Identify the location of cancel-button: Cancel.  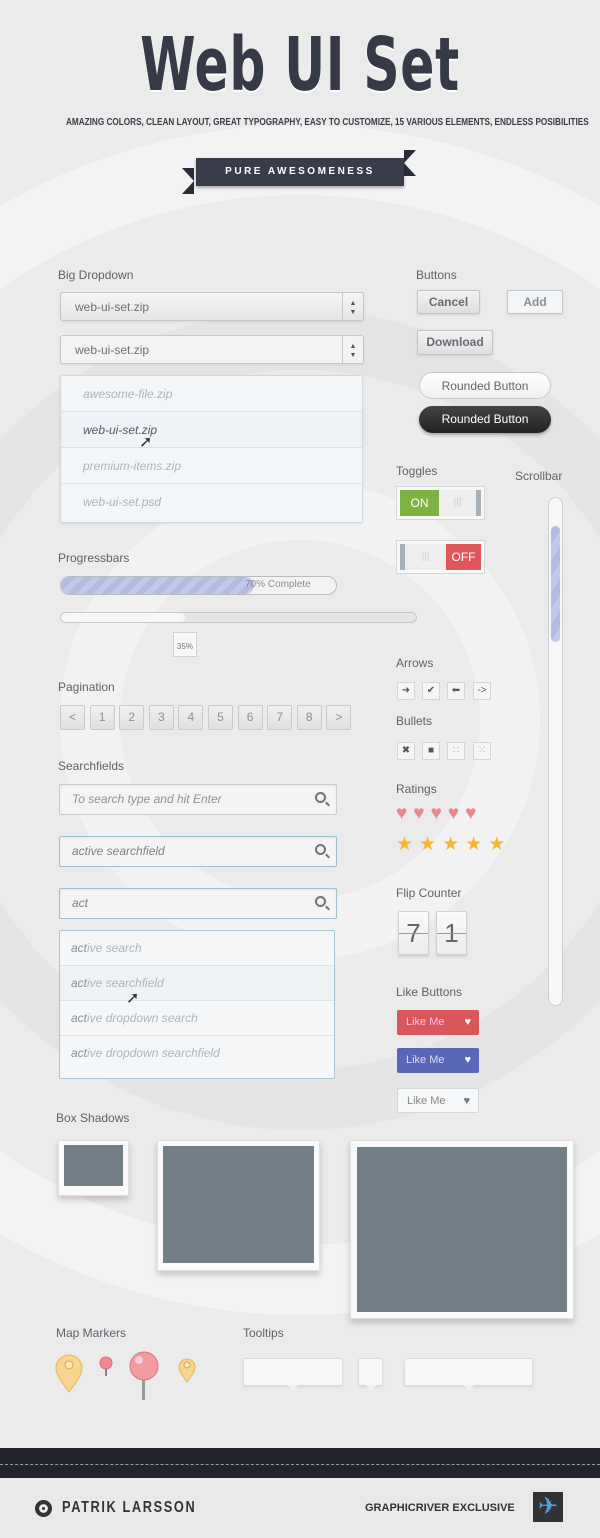
(448, 302).